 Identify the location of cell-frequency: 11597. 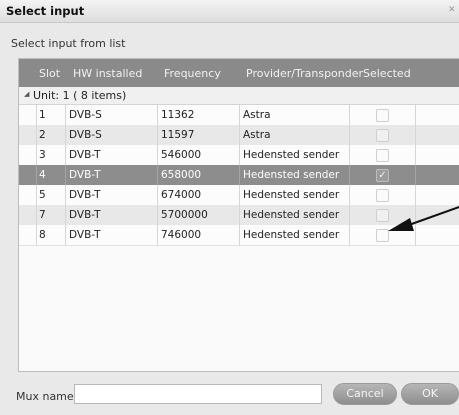
(178, 135).